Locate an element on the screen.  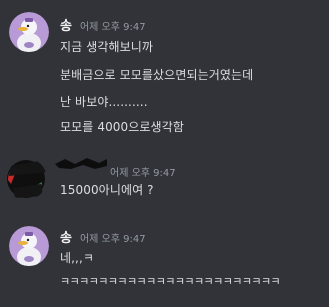
redacted-avatar-icon is located at coordinates (27, 179).